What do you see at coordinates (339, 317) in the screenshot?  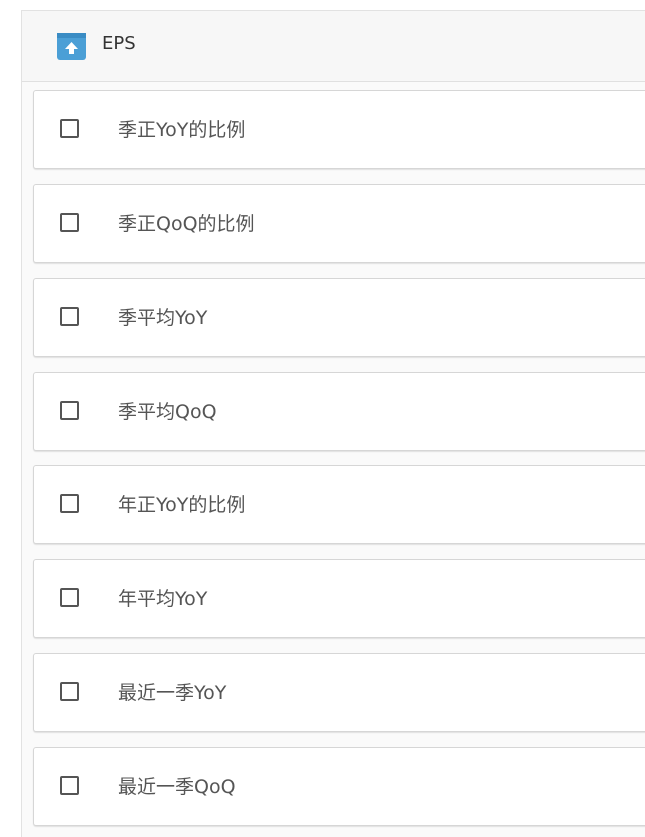 I see `option-item: 季平均YoY` at bounding box center [339, 317].